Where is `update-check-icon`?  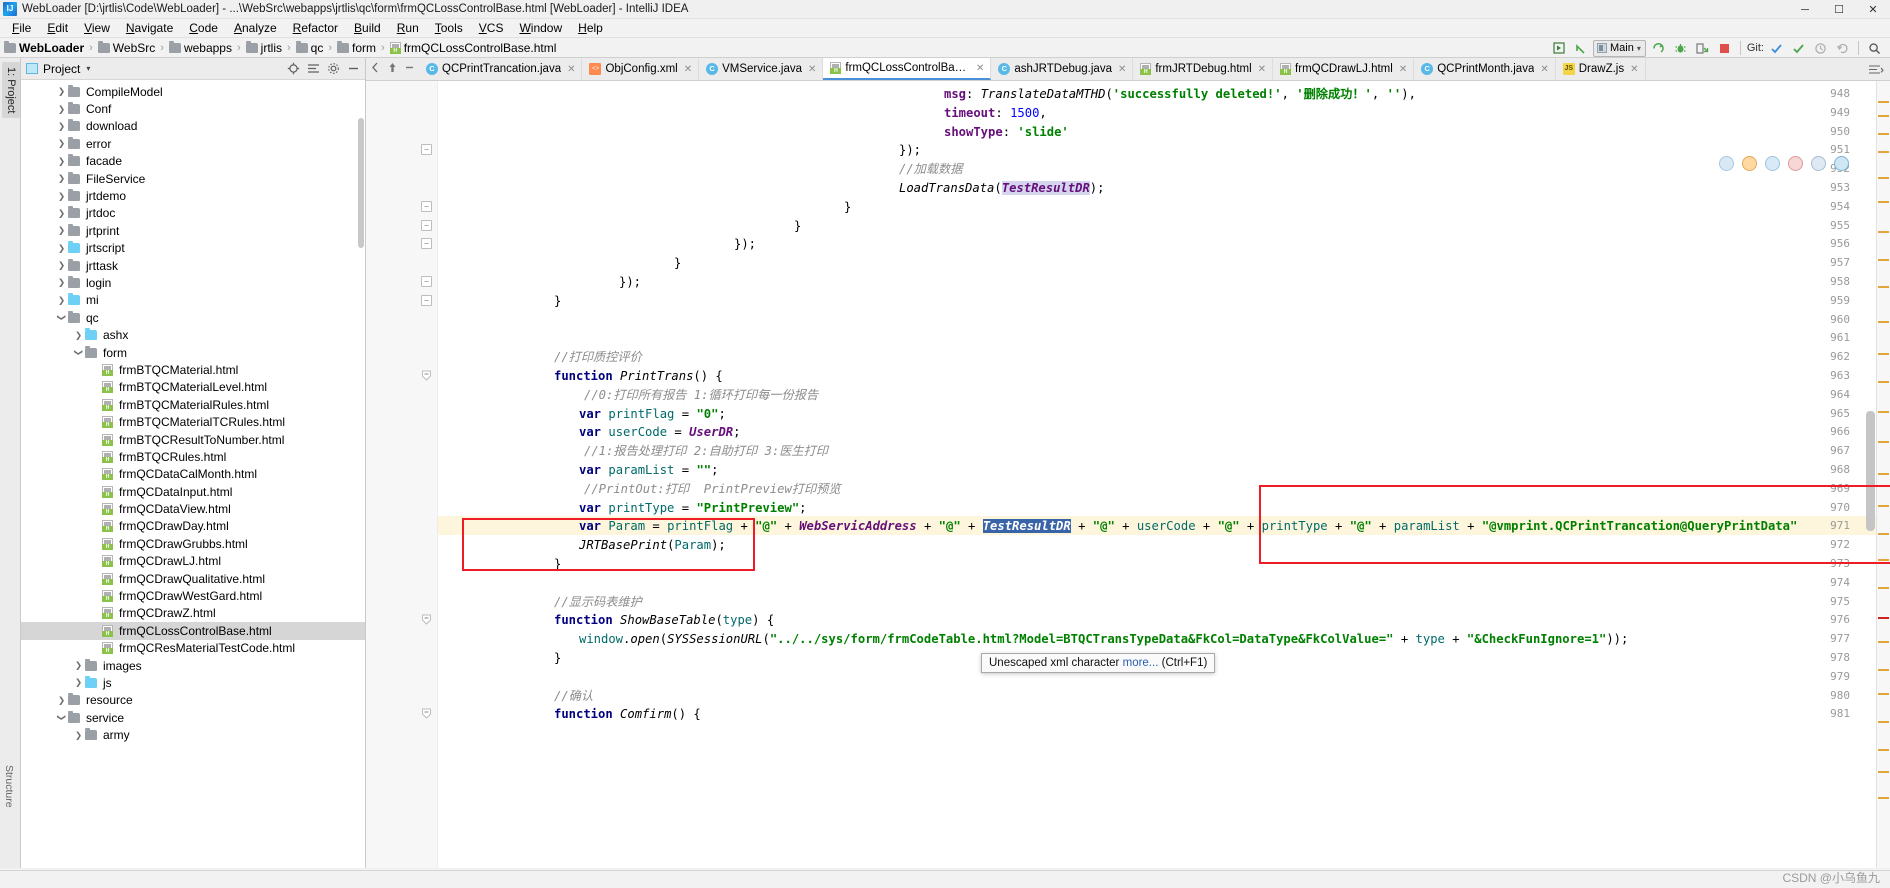 update-check-icon is located at coordinates (1798, 48).